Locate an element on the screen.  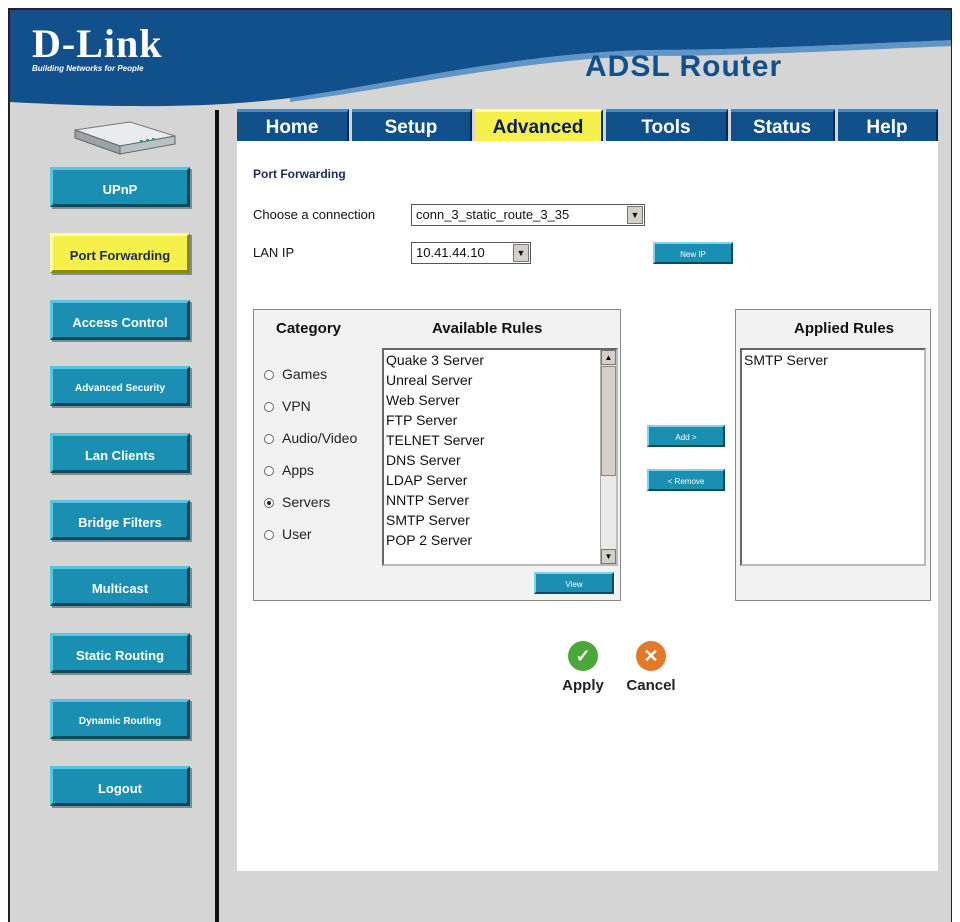
category-radio-user: User is located at coordinates (288, 534).